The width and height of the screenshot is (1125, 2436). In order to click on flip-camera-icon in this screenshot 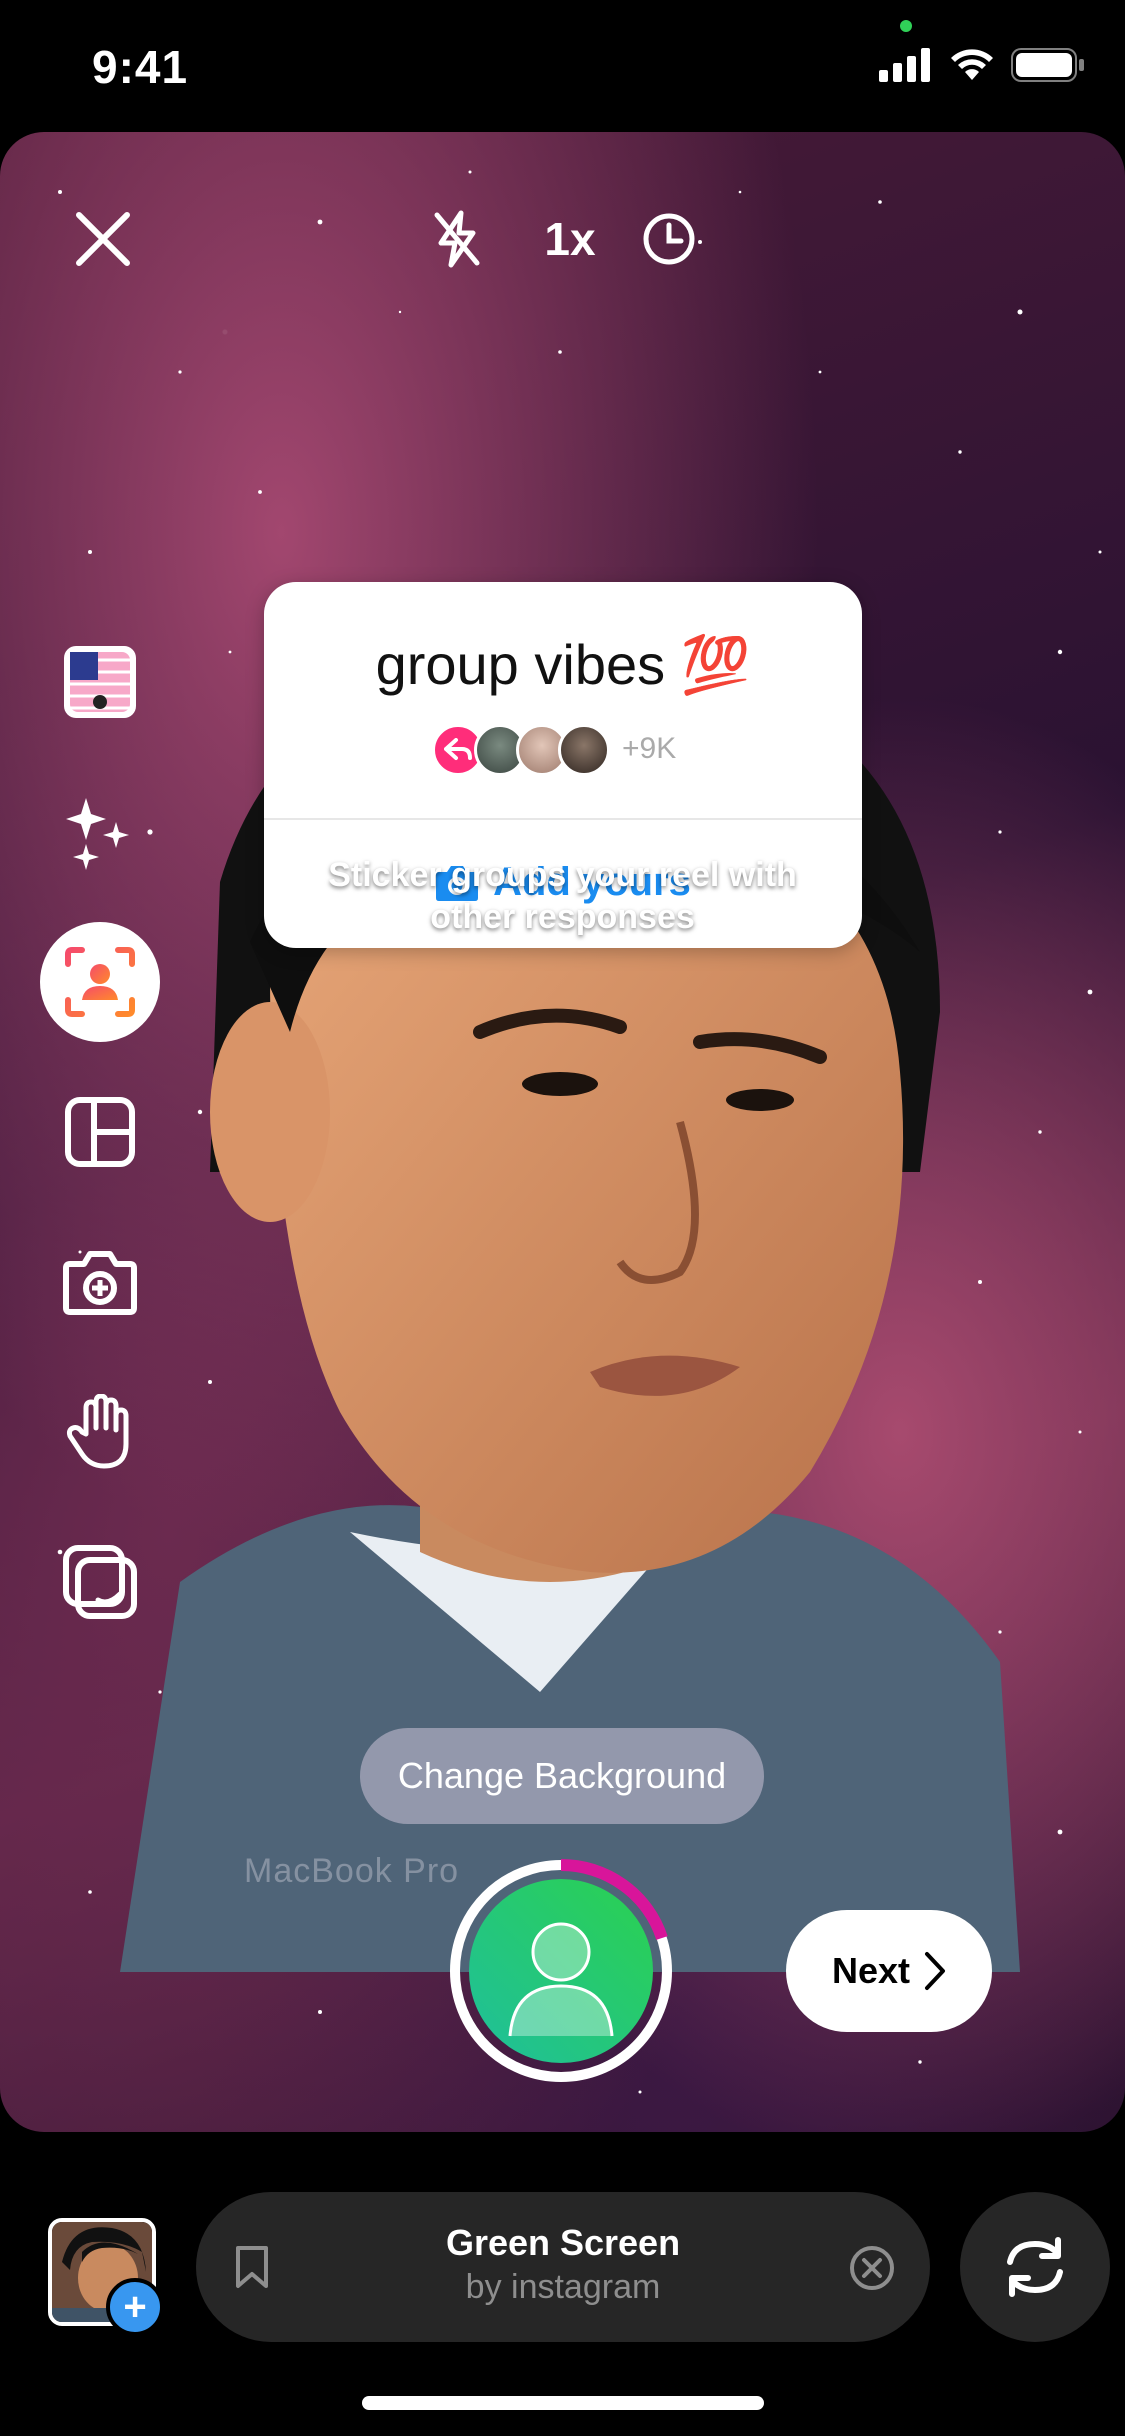, I will do `click(1035, 2267)`.